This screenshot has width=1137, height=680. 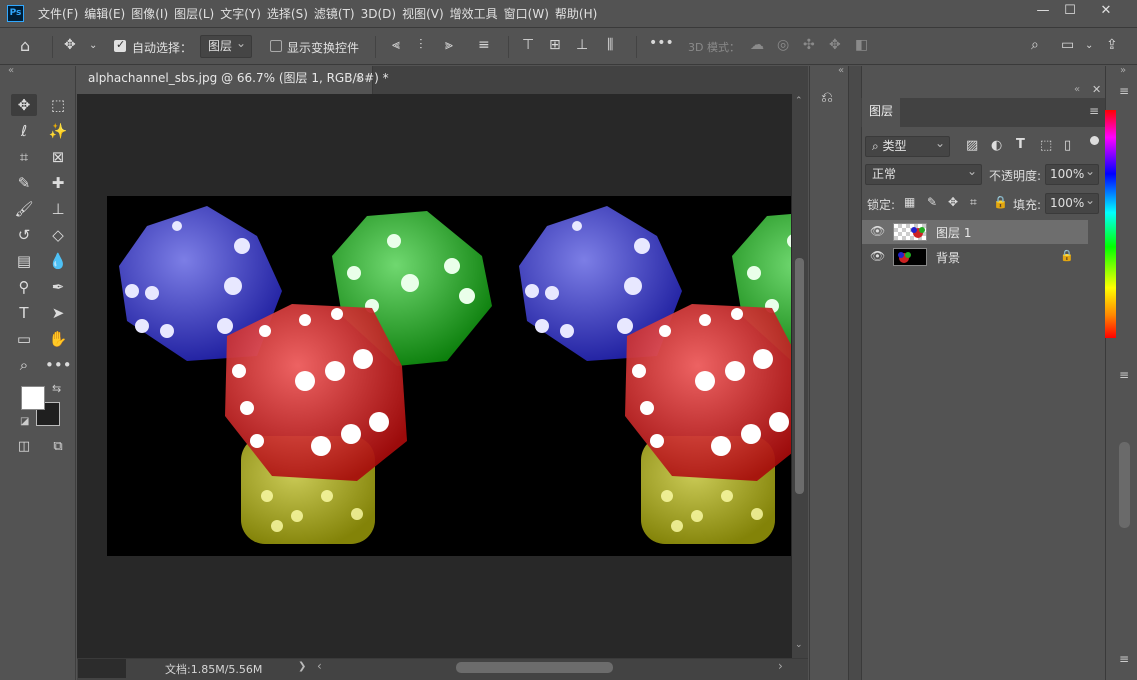 I want to click on align-hcenter-icon: ⫶, so click(x=421, y=45).